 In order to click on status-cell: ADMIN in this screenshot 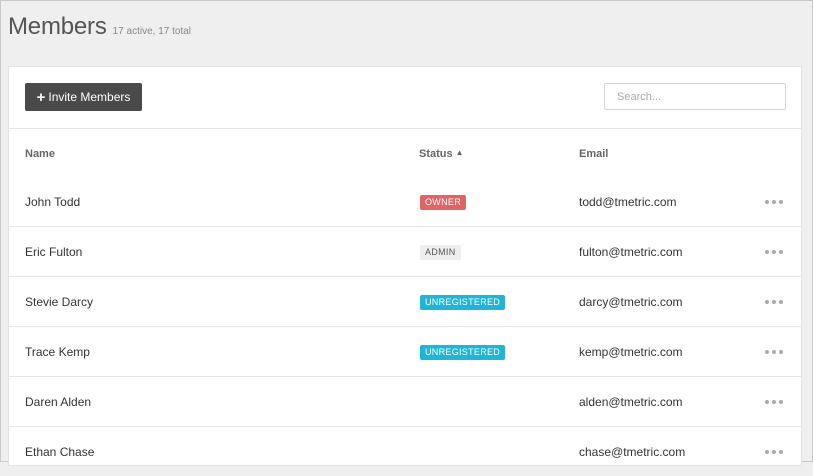, I will do `click(440, 252)`.